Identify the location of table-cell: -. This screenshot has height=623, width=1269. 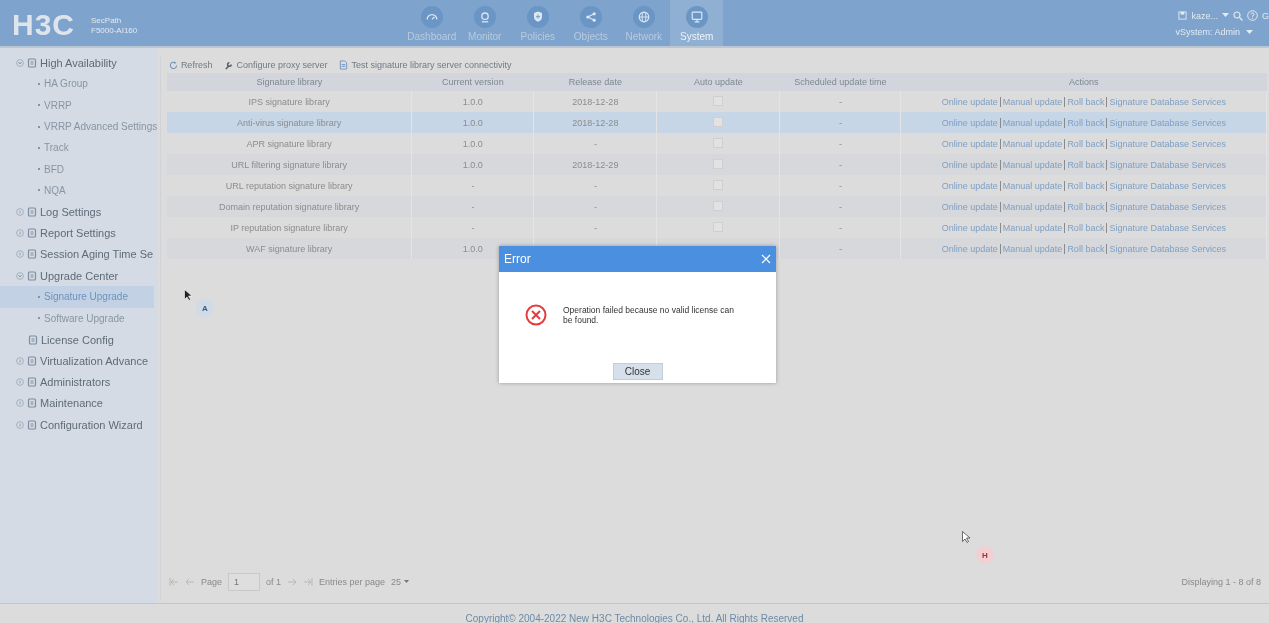
(472, 206).